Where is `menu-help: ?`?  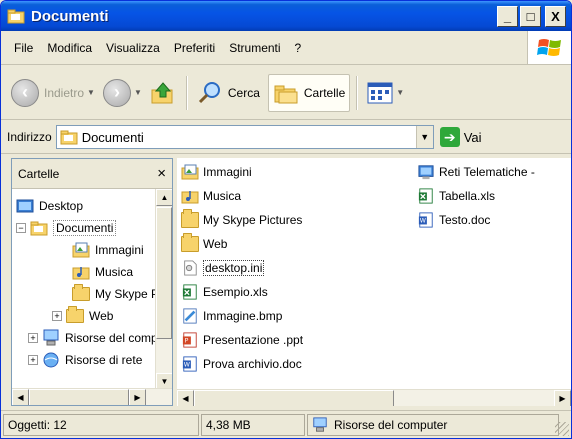
menu-help: ? is located at coordinates (298, 48).